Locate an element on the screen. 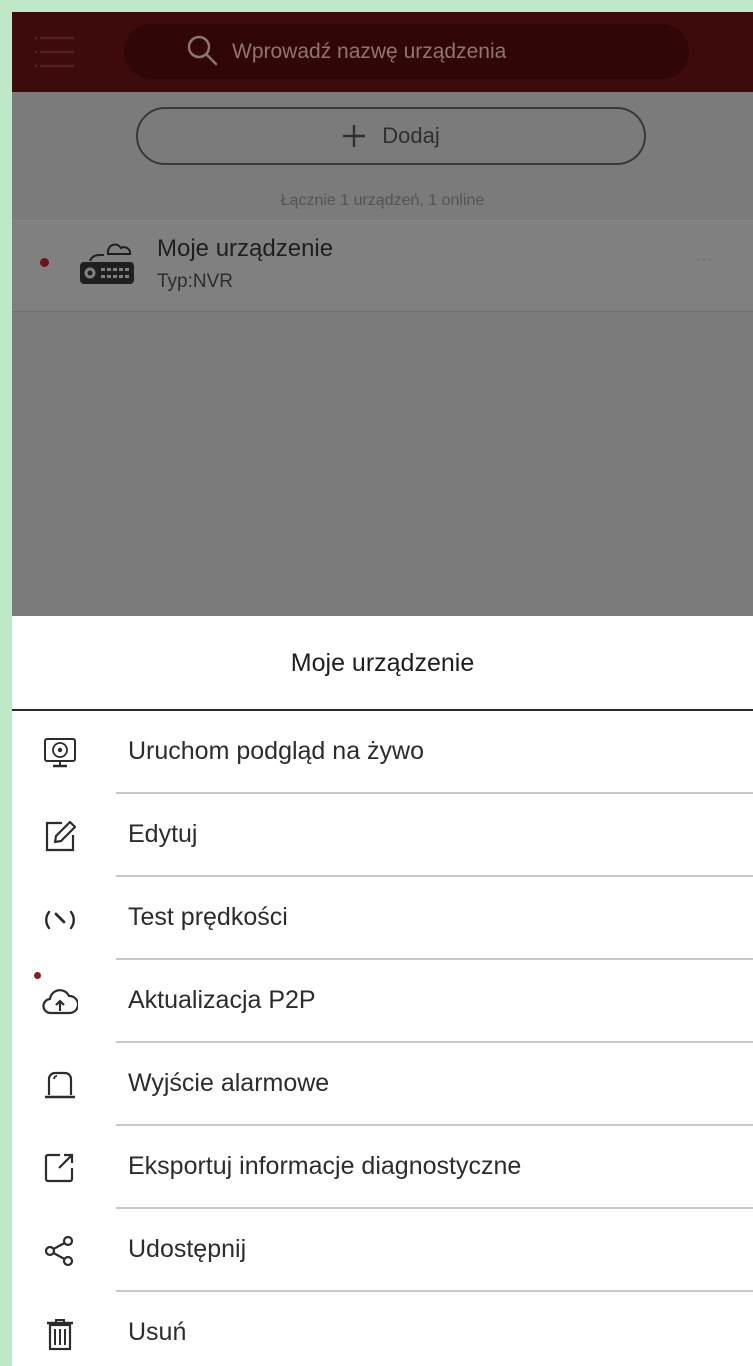 The height and width of the screenshot is (1366, 753). device-count-summary: Łącznie 1 urządzeń, 1 online is located at coordinates (382, 200).